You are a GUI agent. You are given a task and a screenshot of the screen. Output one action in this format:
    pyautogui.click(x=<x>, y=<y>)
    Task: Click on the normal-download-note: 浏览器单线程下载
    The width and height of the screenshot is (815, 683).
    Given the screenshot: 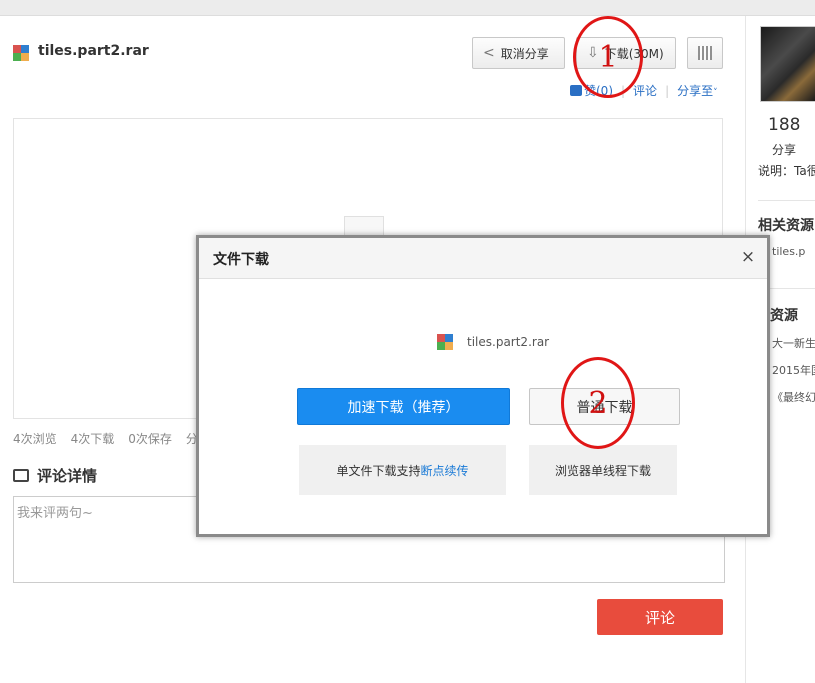 What is the action you would take?
    pyautogui.click(x=603, y=470)
    